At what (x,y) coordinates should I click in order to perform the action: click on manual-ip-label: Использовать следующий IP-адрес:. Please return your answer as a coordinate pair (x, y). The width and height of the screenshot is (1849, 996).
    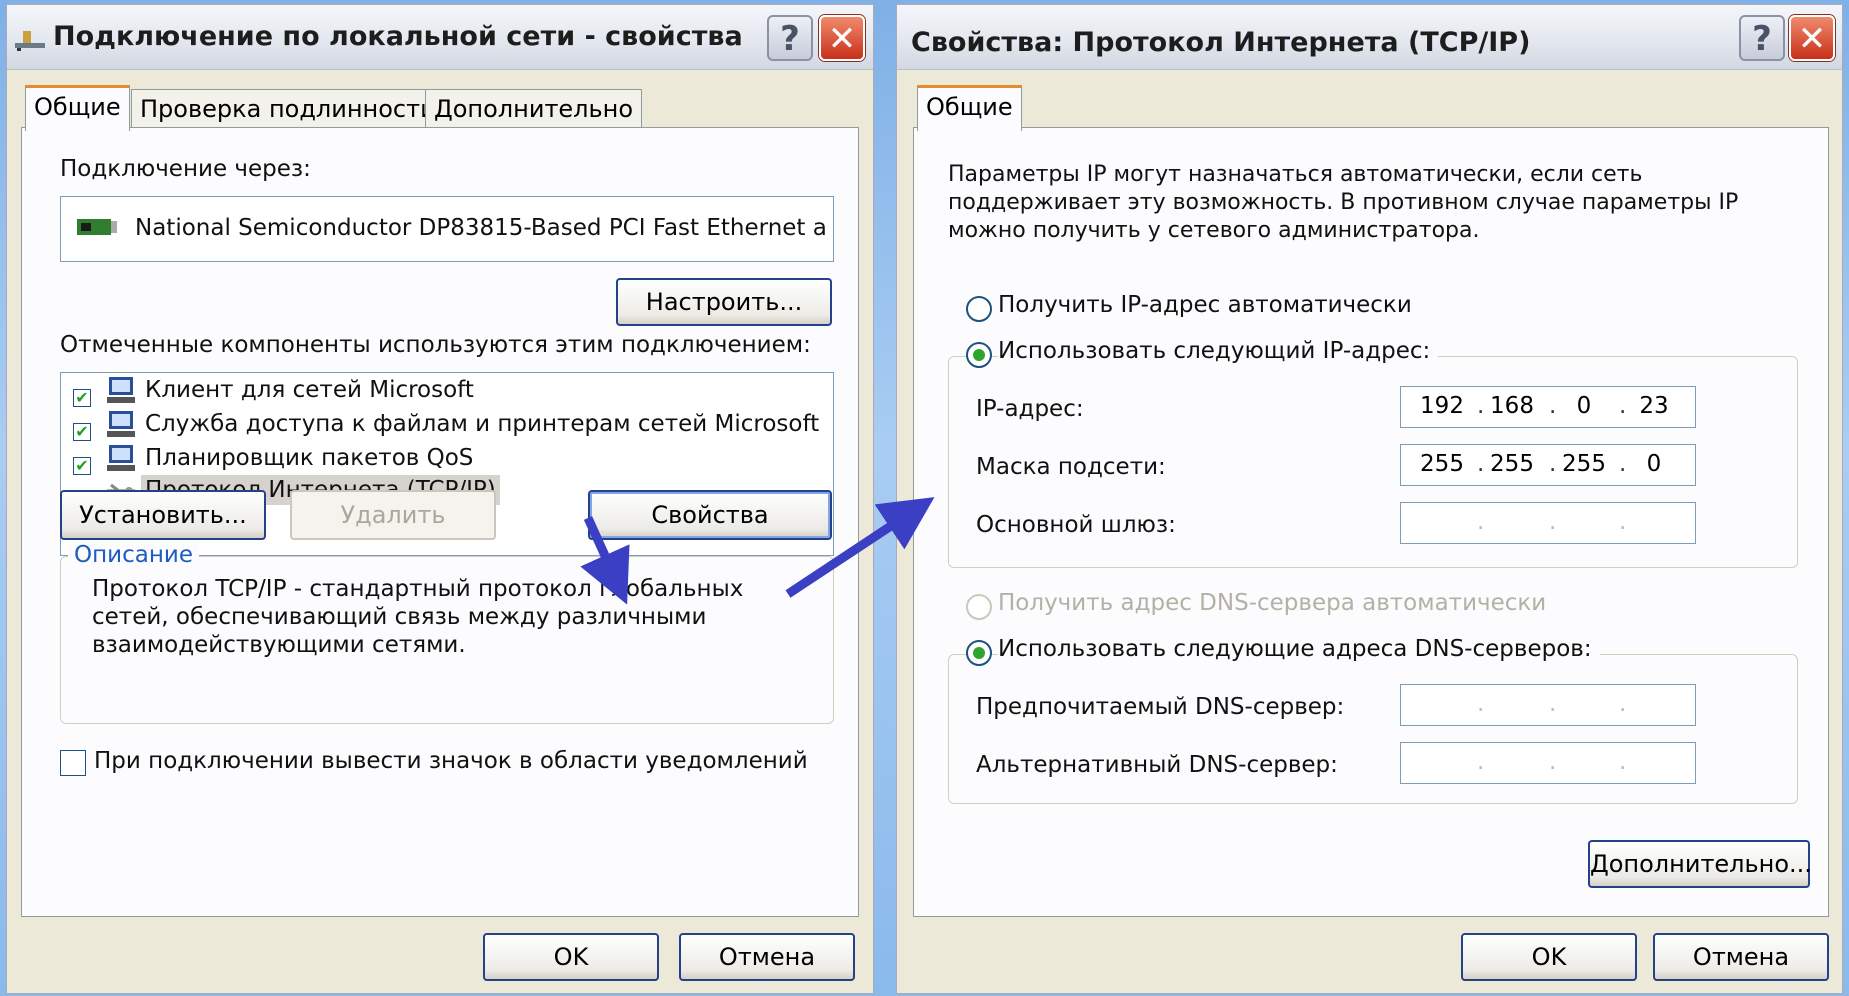
    Looking at the image, I should click on (1218, 351).